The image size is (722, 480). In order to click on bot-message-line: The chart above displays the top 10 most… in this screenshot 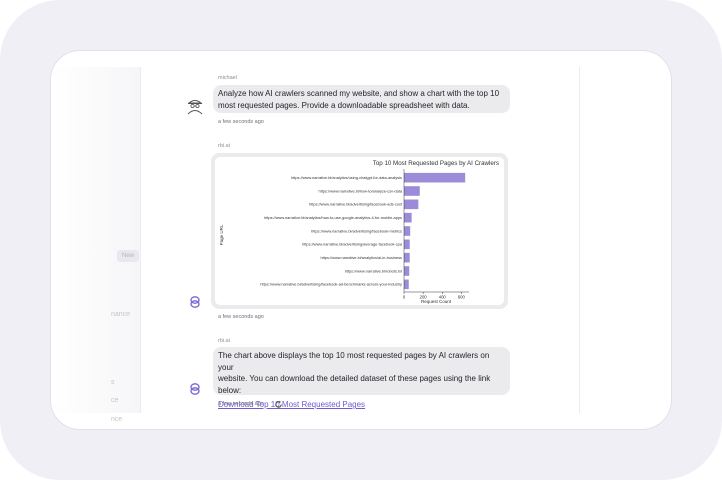, I will do `click(354, 361)`.